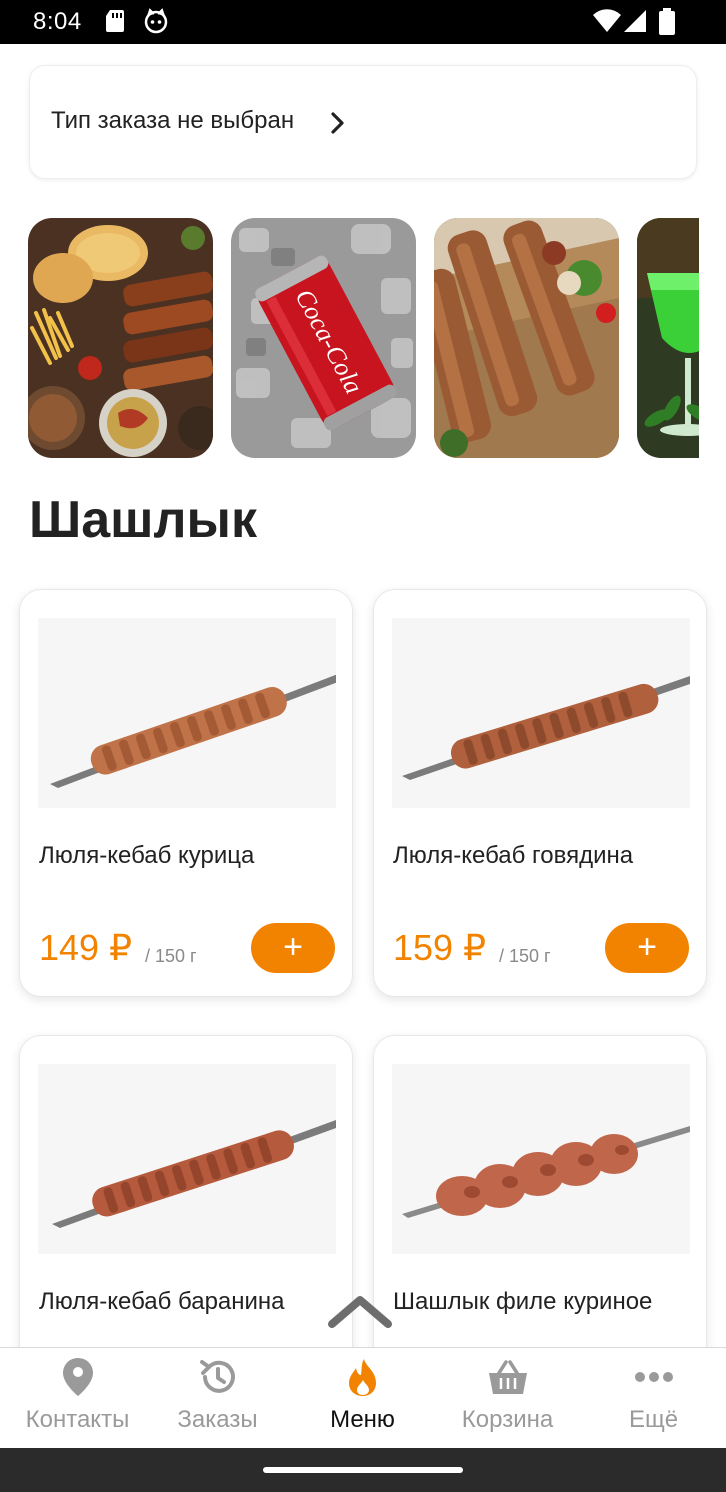 This screenshot has width=726, height=1492. Describe the element at coordinates (507, 1398) in the screenshot. I see `nav-cart: Корзина` at that location.